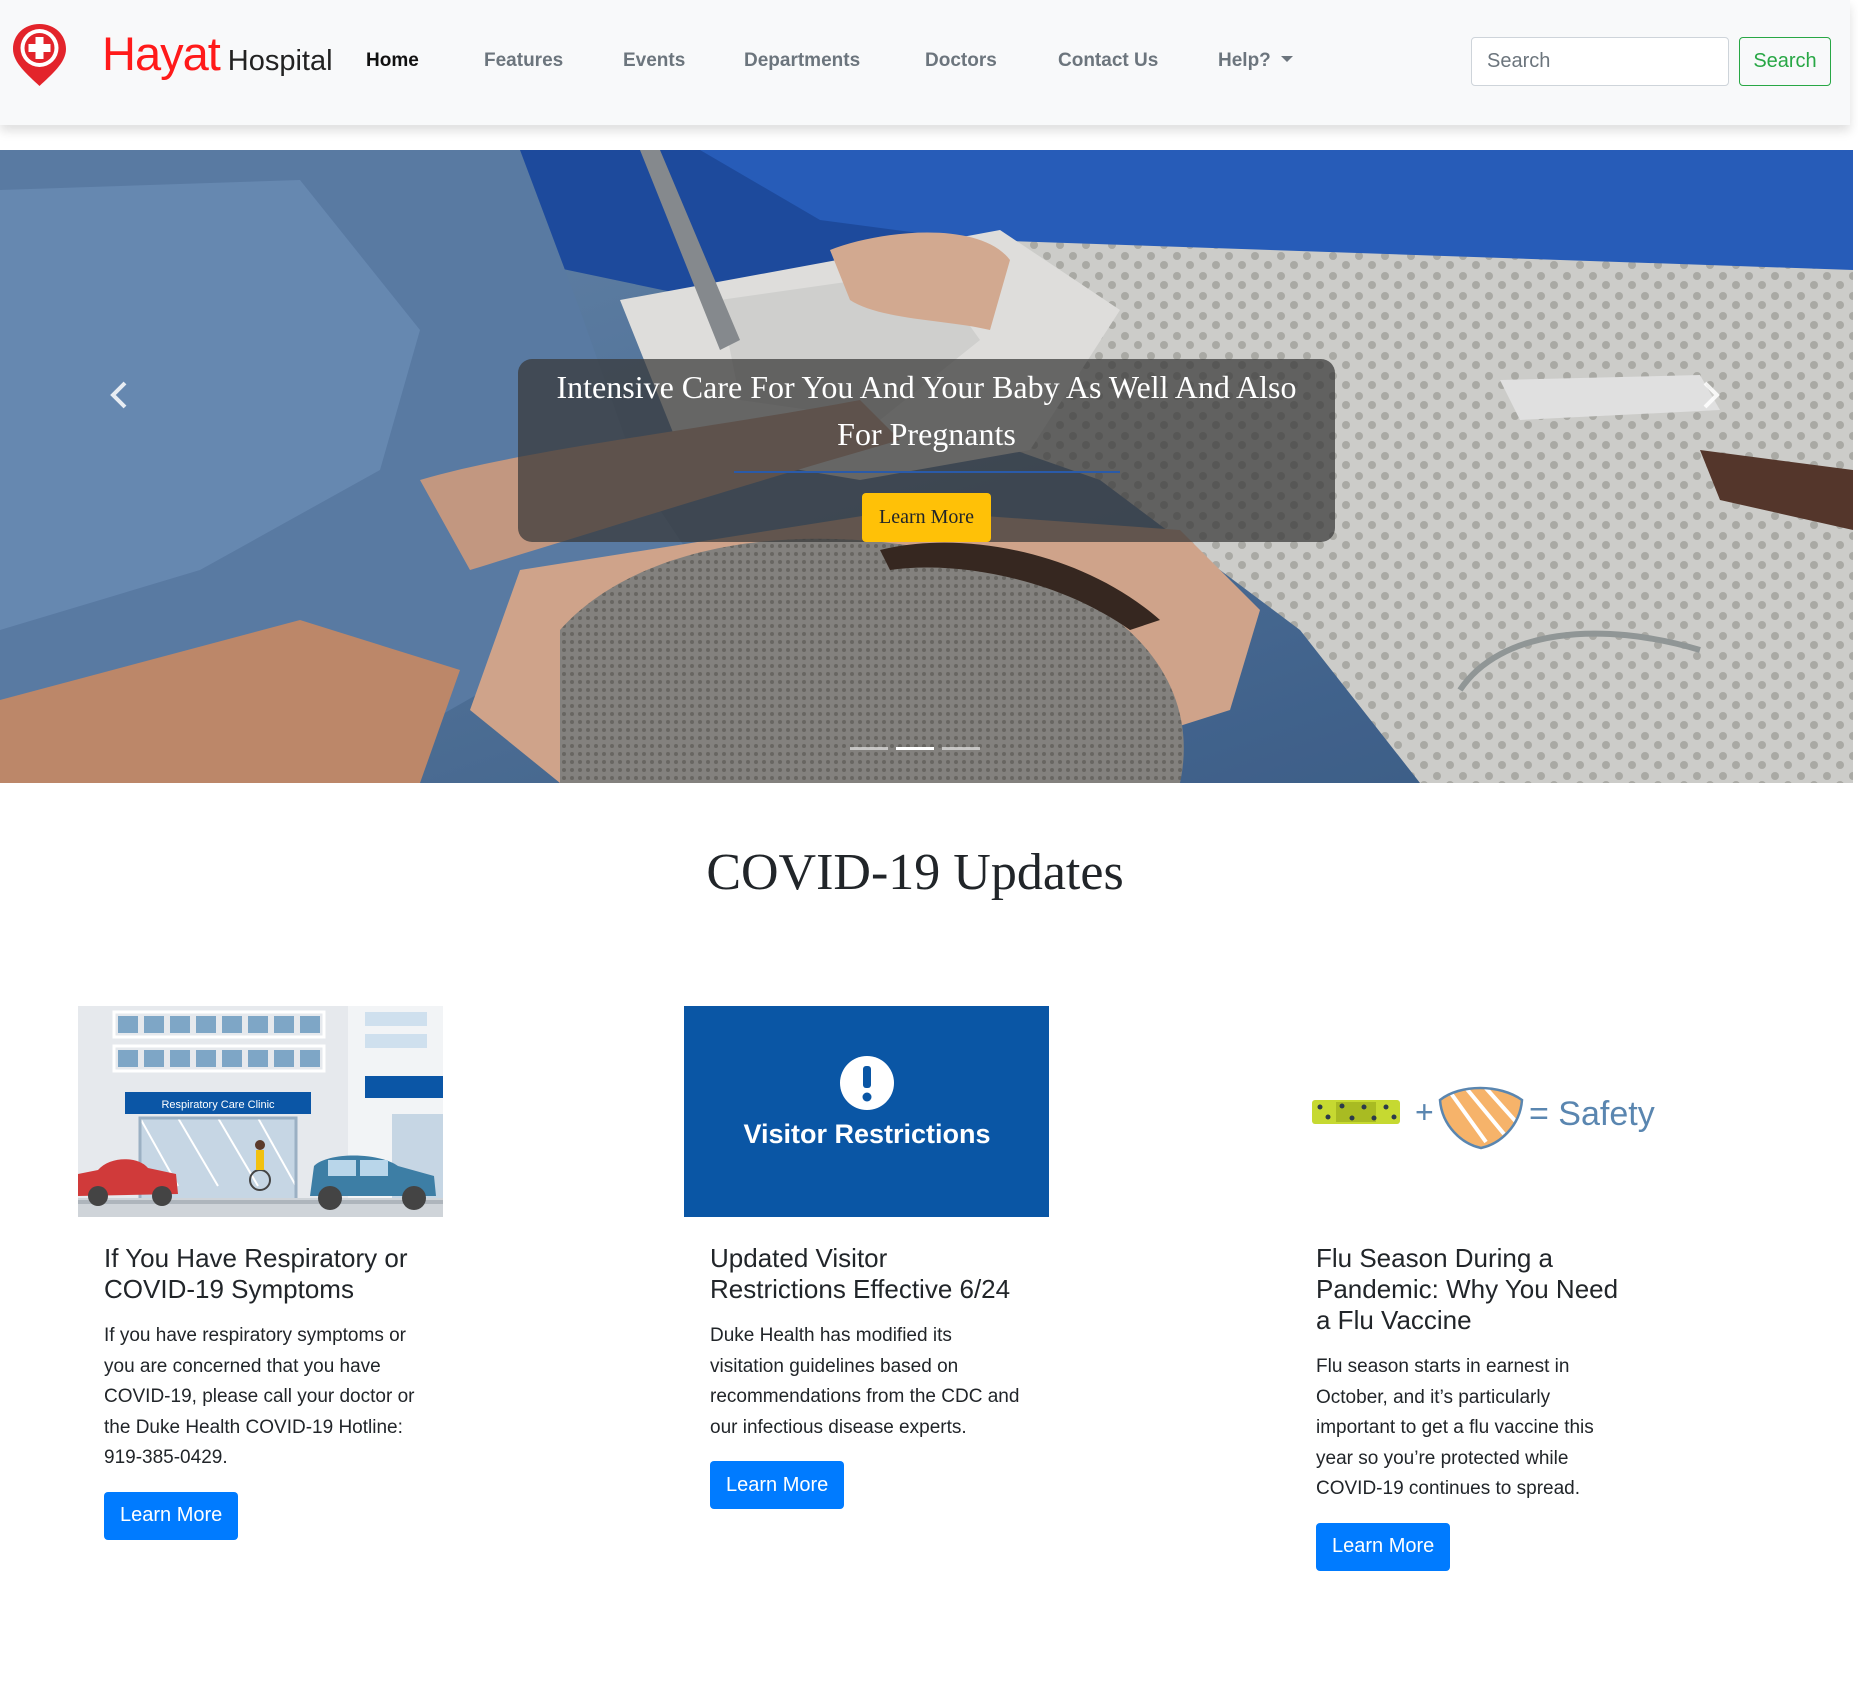 The height and width of the screenshot is (1707, 1858). I want to click on chevron-right-icon, so click(1711, 395).